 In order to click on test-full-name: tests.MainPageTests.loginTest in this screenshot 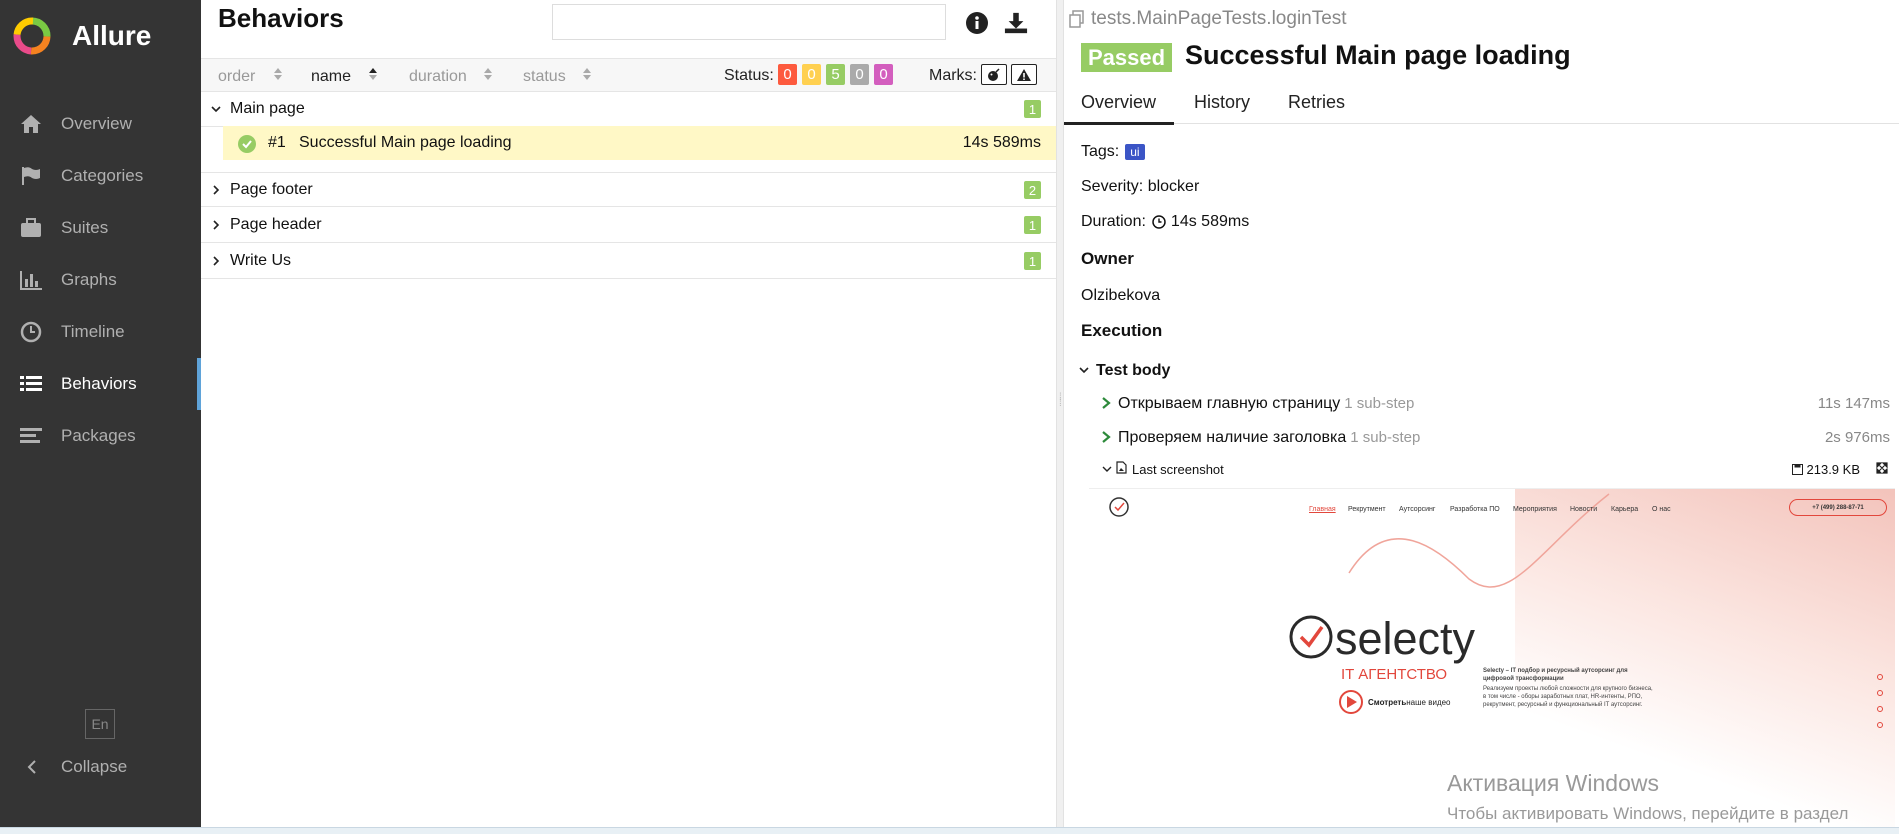, I will do `click(1219, 18)`.